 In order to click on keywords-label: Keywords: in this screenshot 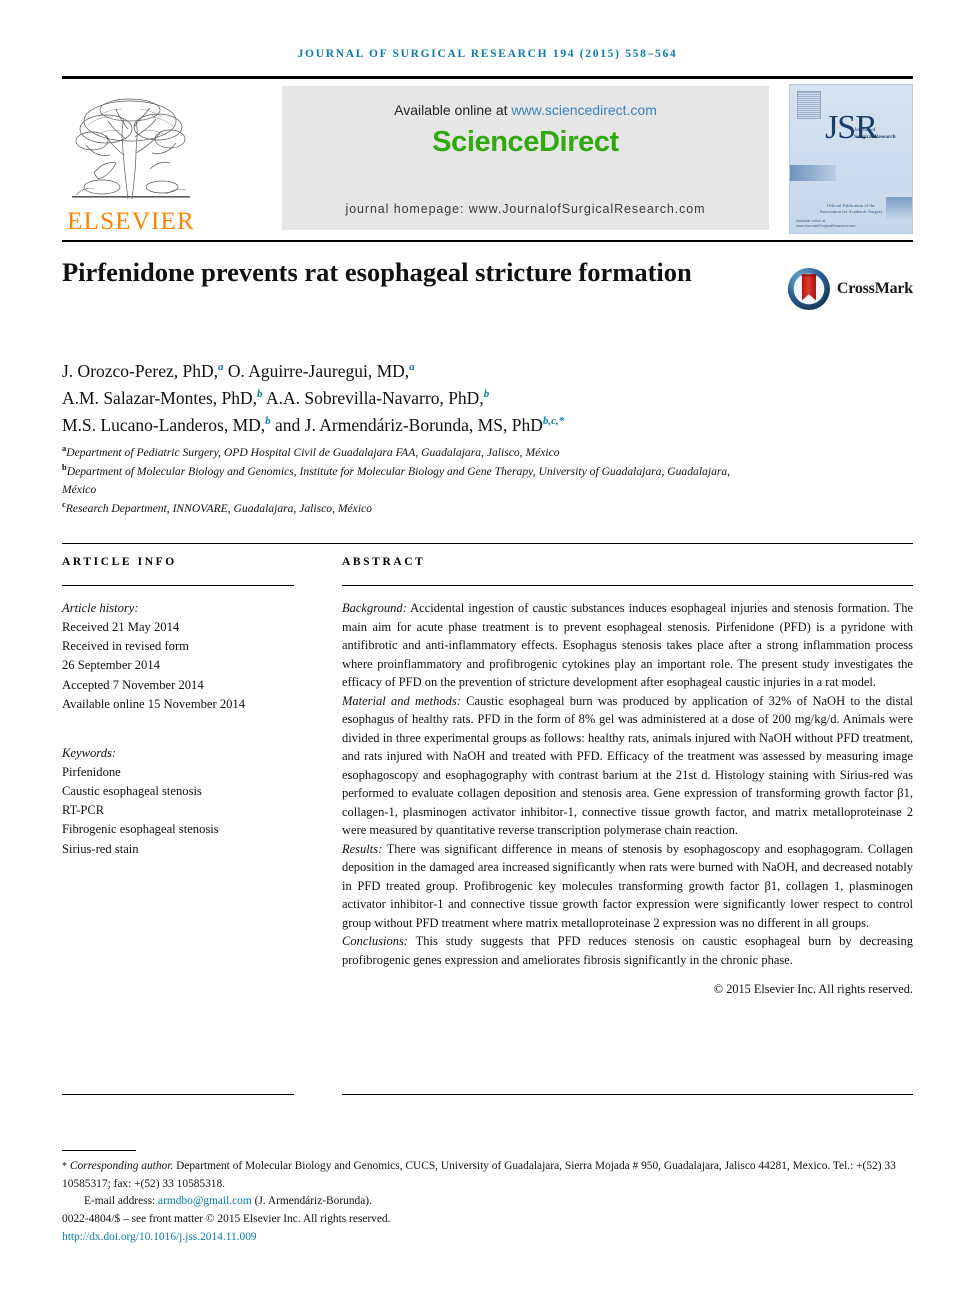, I will do `click(89, 752)`.